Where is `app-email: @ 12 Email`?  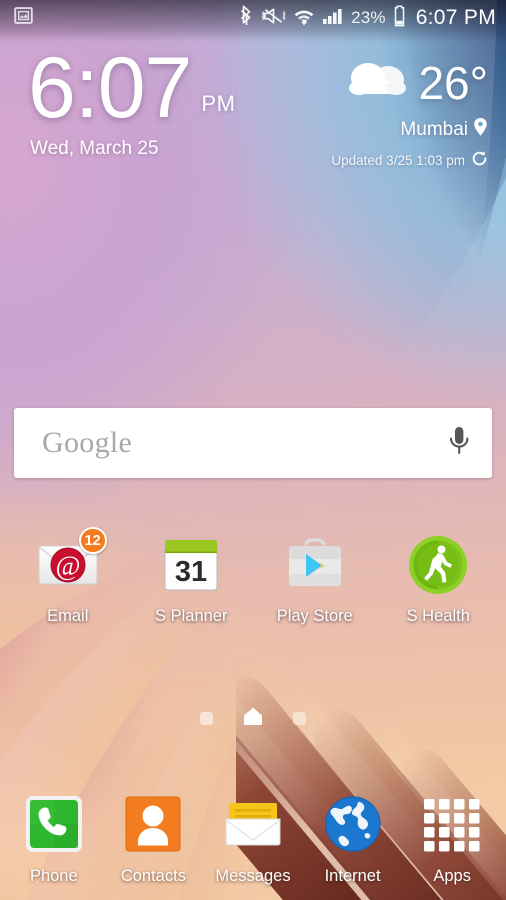 app-email: @ 12 Email is located at coordinates (68, 576).